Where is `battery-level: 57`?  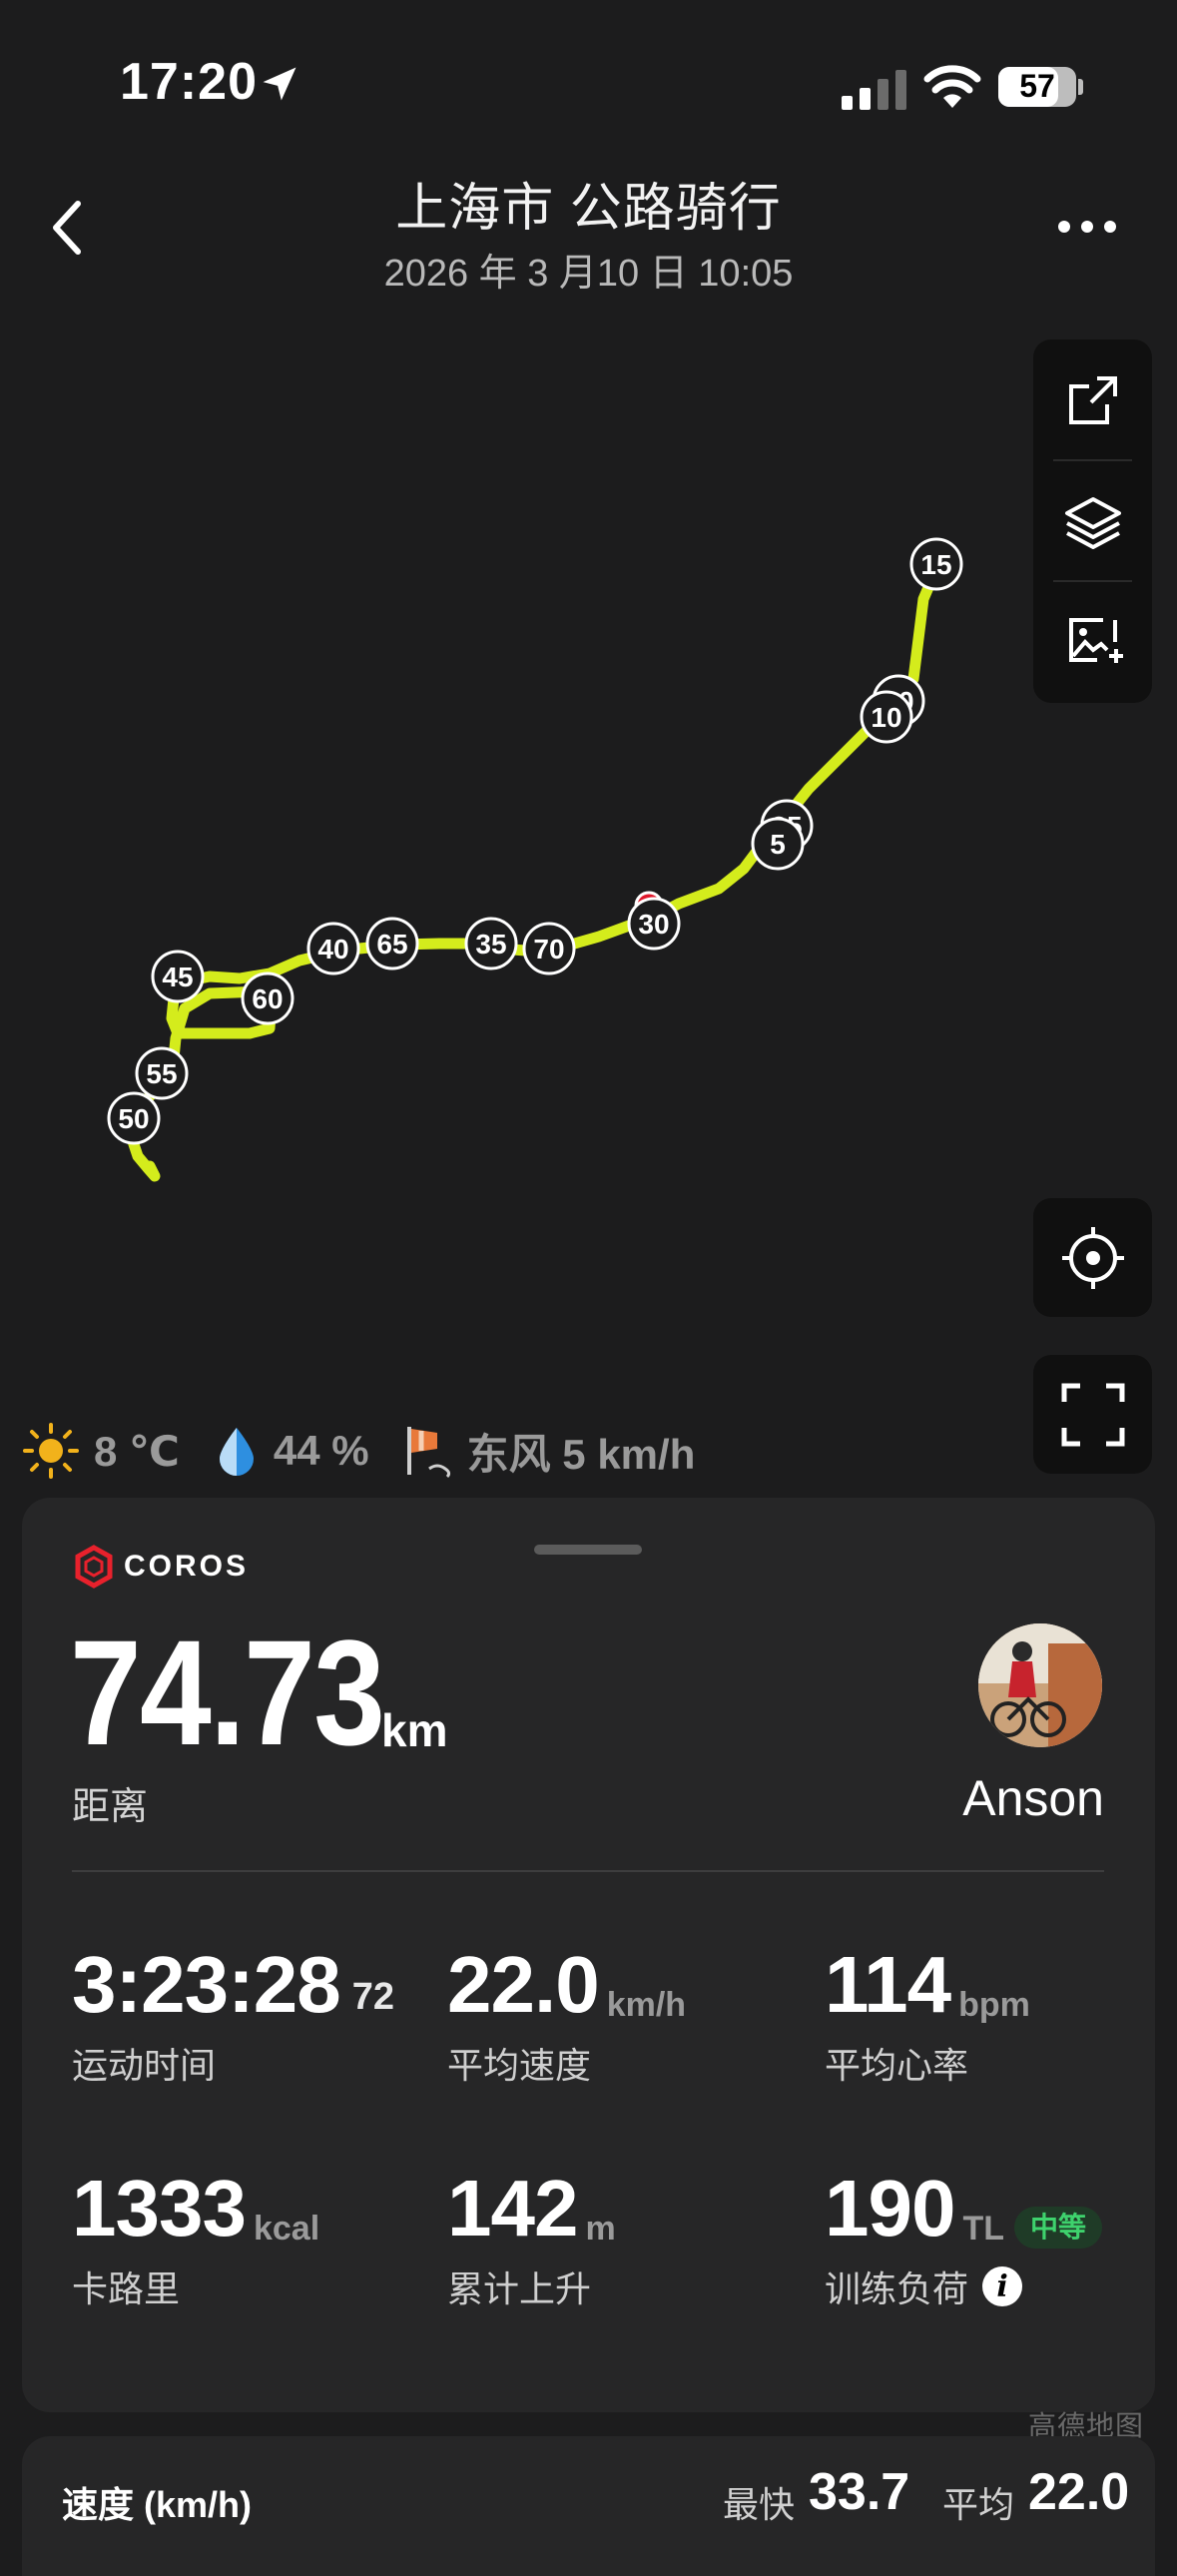 battery-level: 57 is located at coordinates (1037, 86).